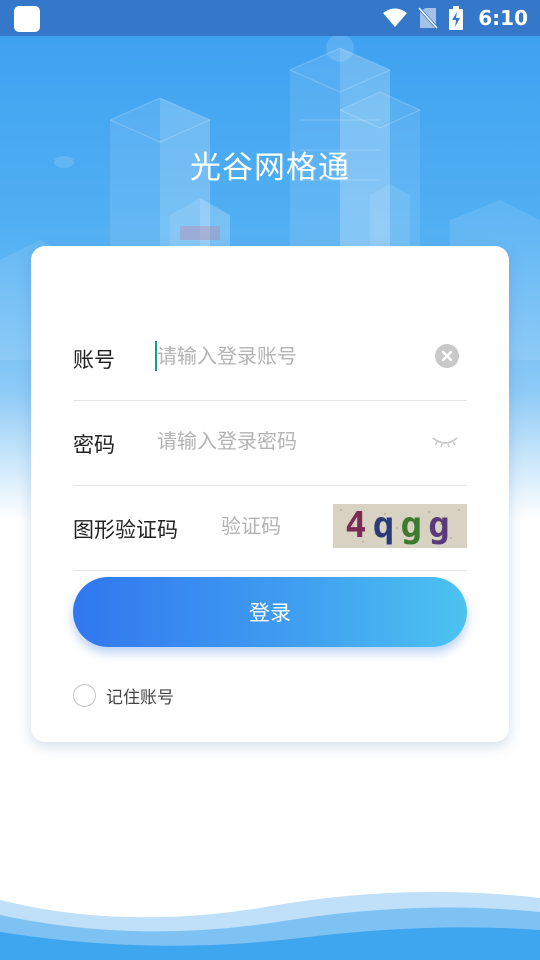 This screenshot has height=960, width=540. I want to click on login-button: 登录, so click(270, 612).